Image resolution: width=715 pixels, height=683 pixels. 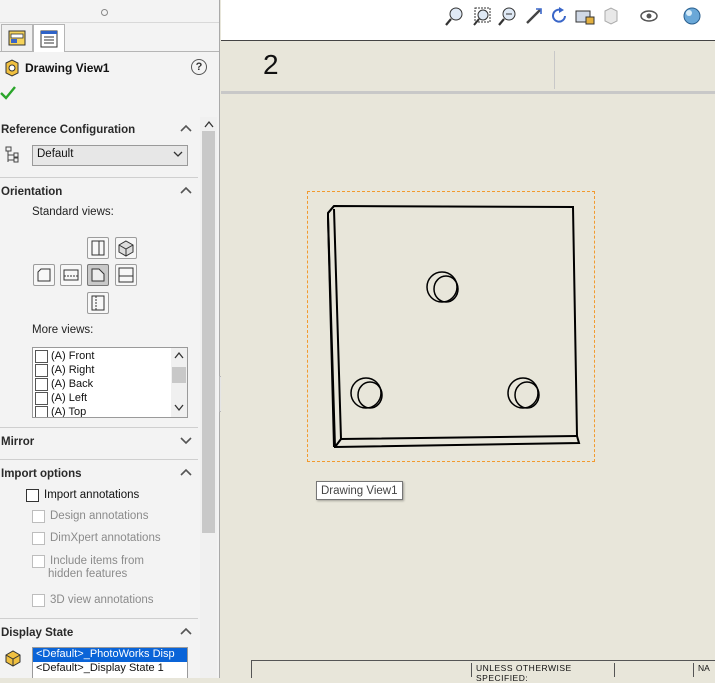 I want to click on ok-checkmark-icon, so click(x=8, y=93).